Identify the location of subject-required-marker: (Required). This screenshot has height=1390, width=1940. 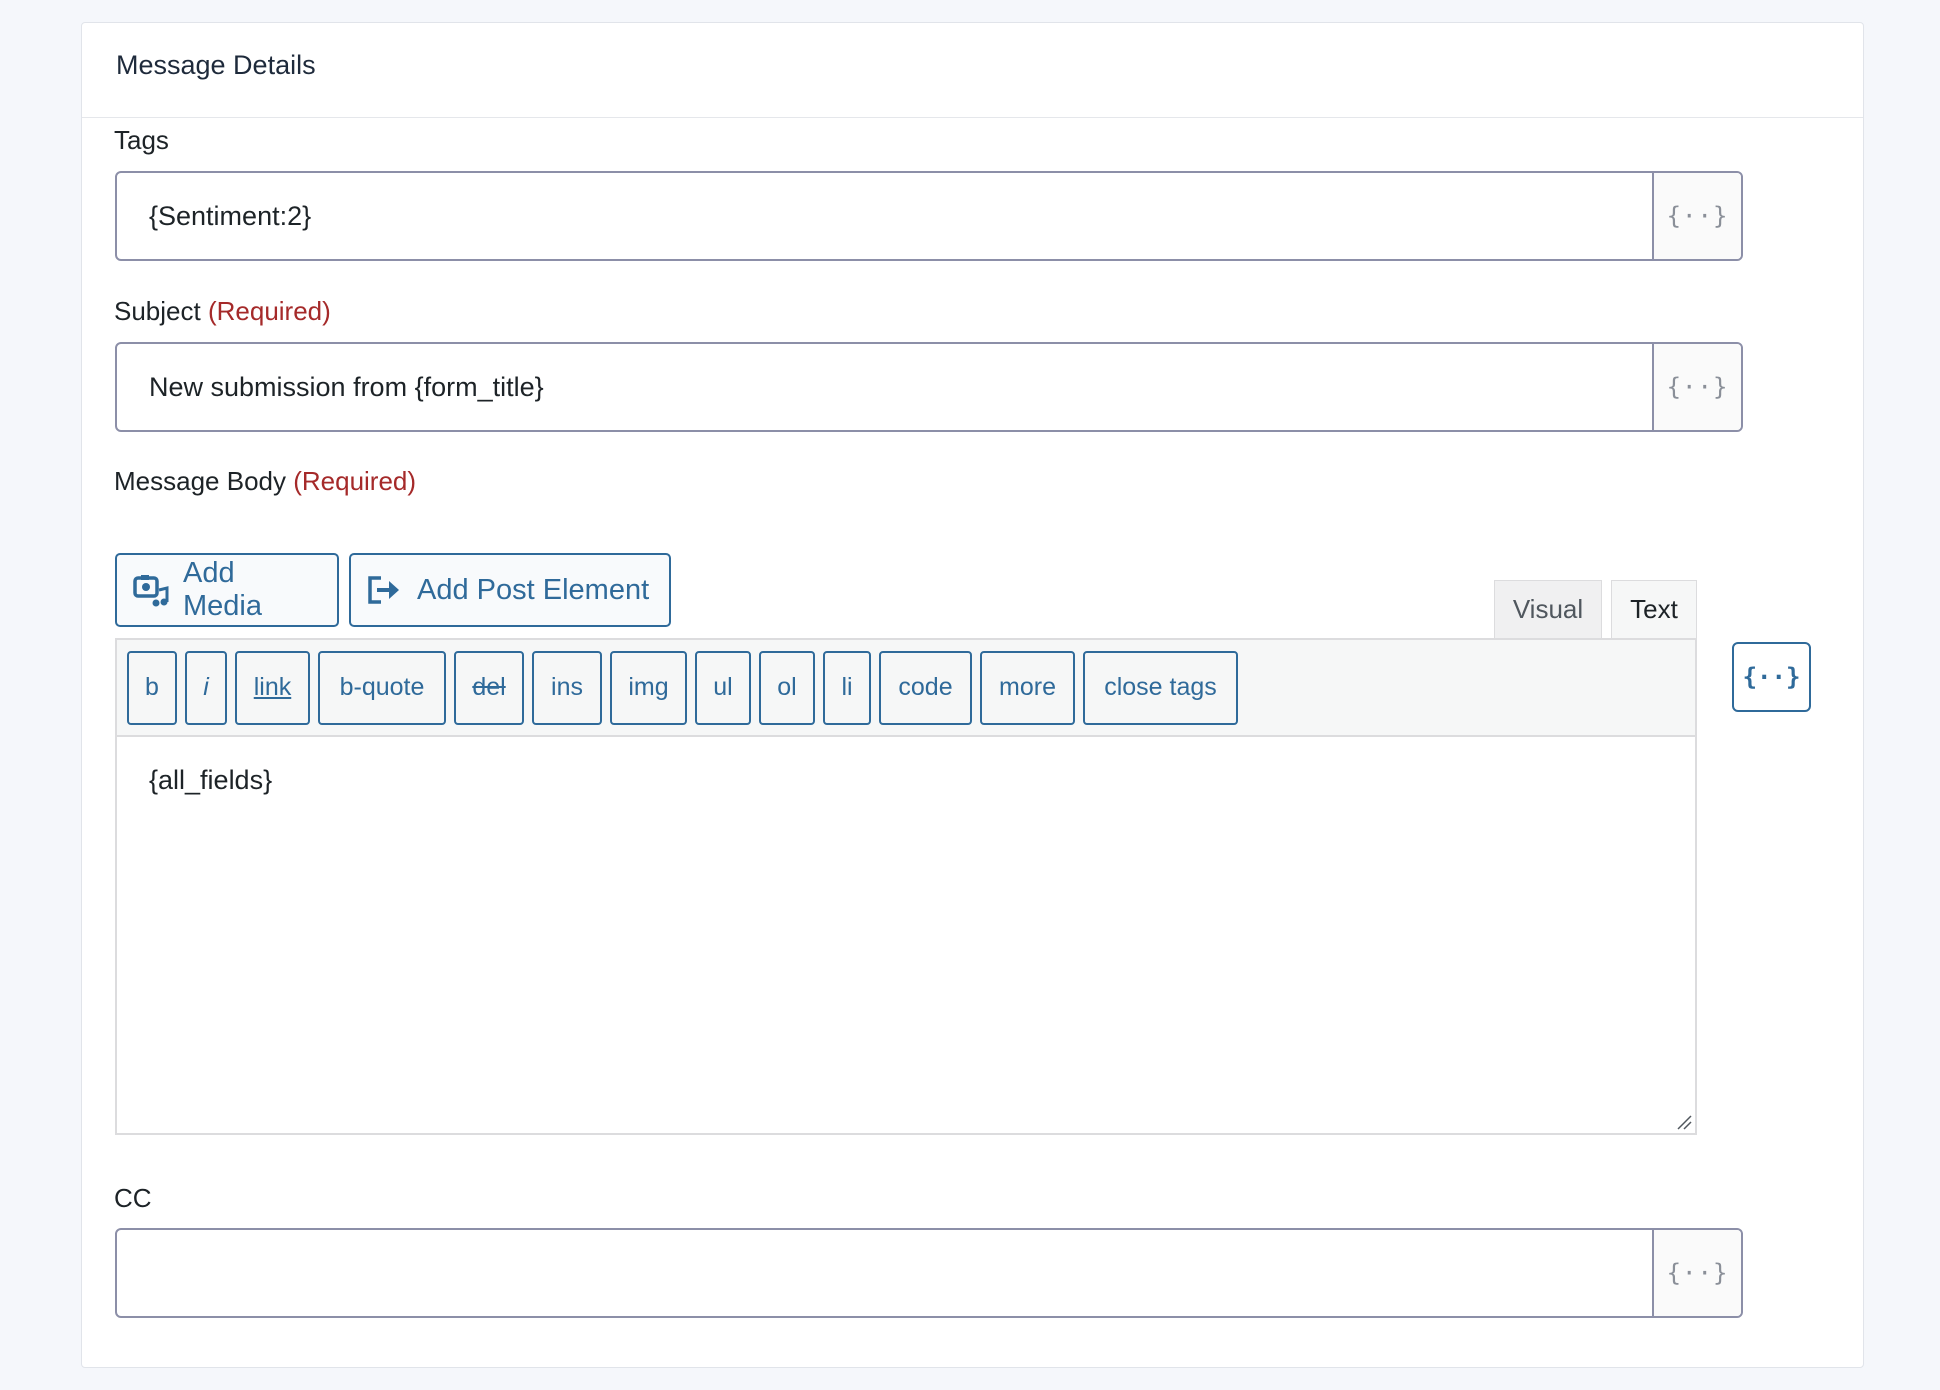
(269, 311).